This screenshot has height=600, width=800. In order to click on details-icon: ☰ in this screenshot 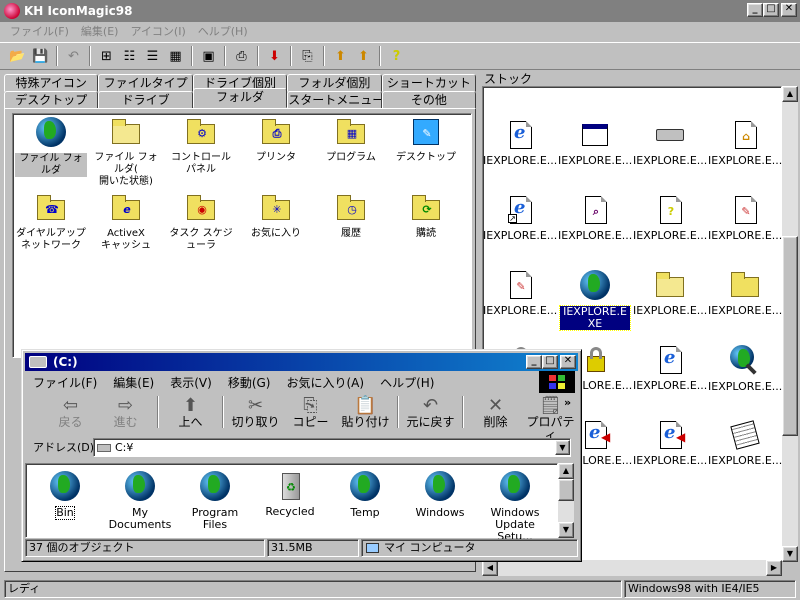, I will do `click(152, 56)`.